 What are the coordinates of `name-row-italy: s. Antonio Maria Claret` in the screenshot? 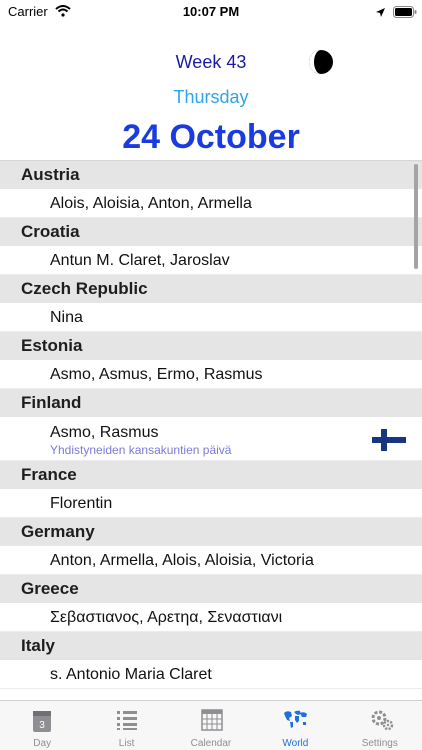 It's located at (211, 674).